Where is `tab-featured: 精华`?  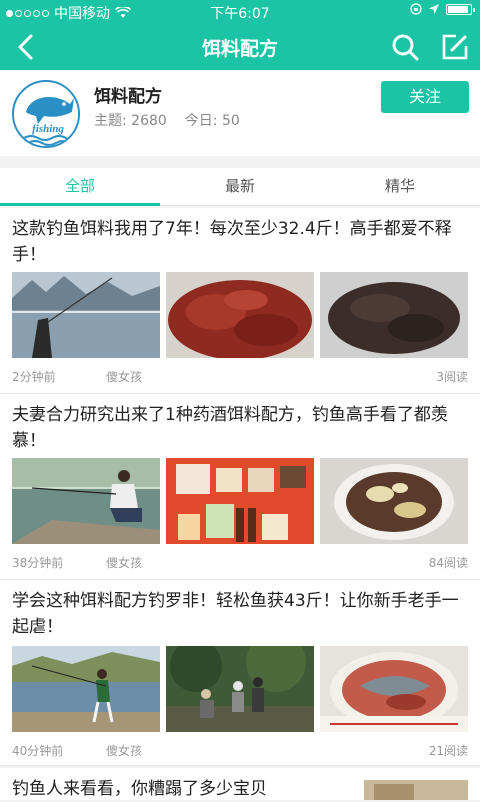
tab-featured: 精华 is located at coordinates (400, 186).